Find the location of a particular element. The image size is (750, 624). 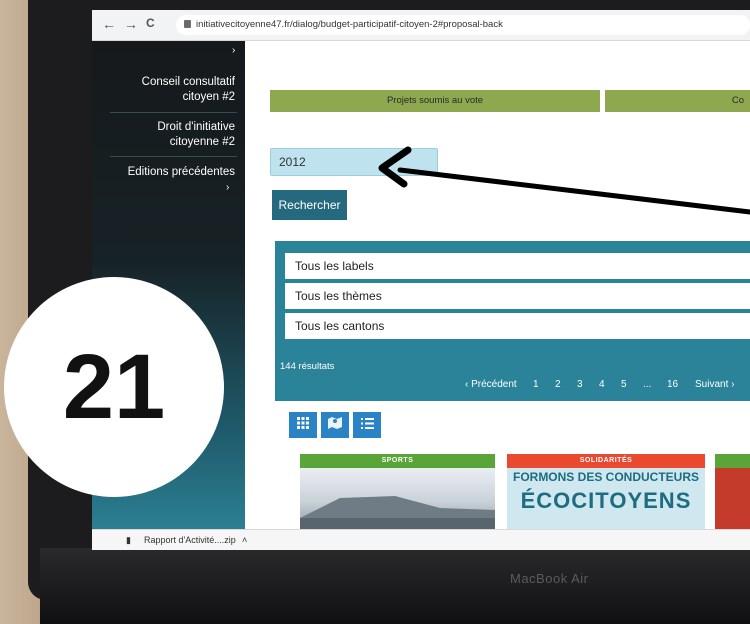

pagination-next: Suivant › is located at coordinates (714, 384).